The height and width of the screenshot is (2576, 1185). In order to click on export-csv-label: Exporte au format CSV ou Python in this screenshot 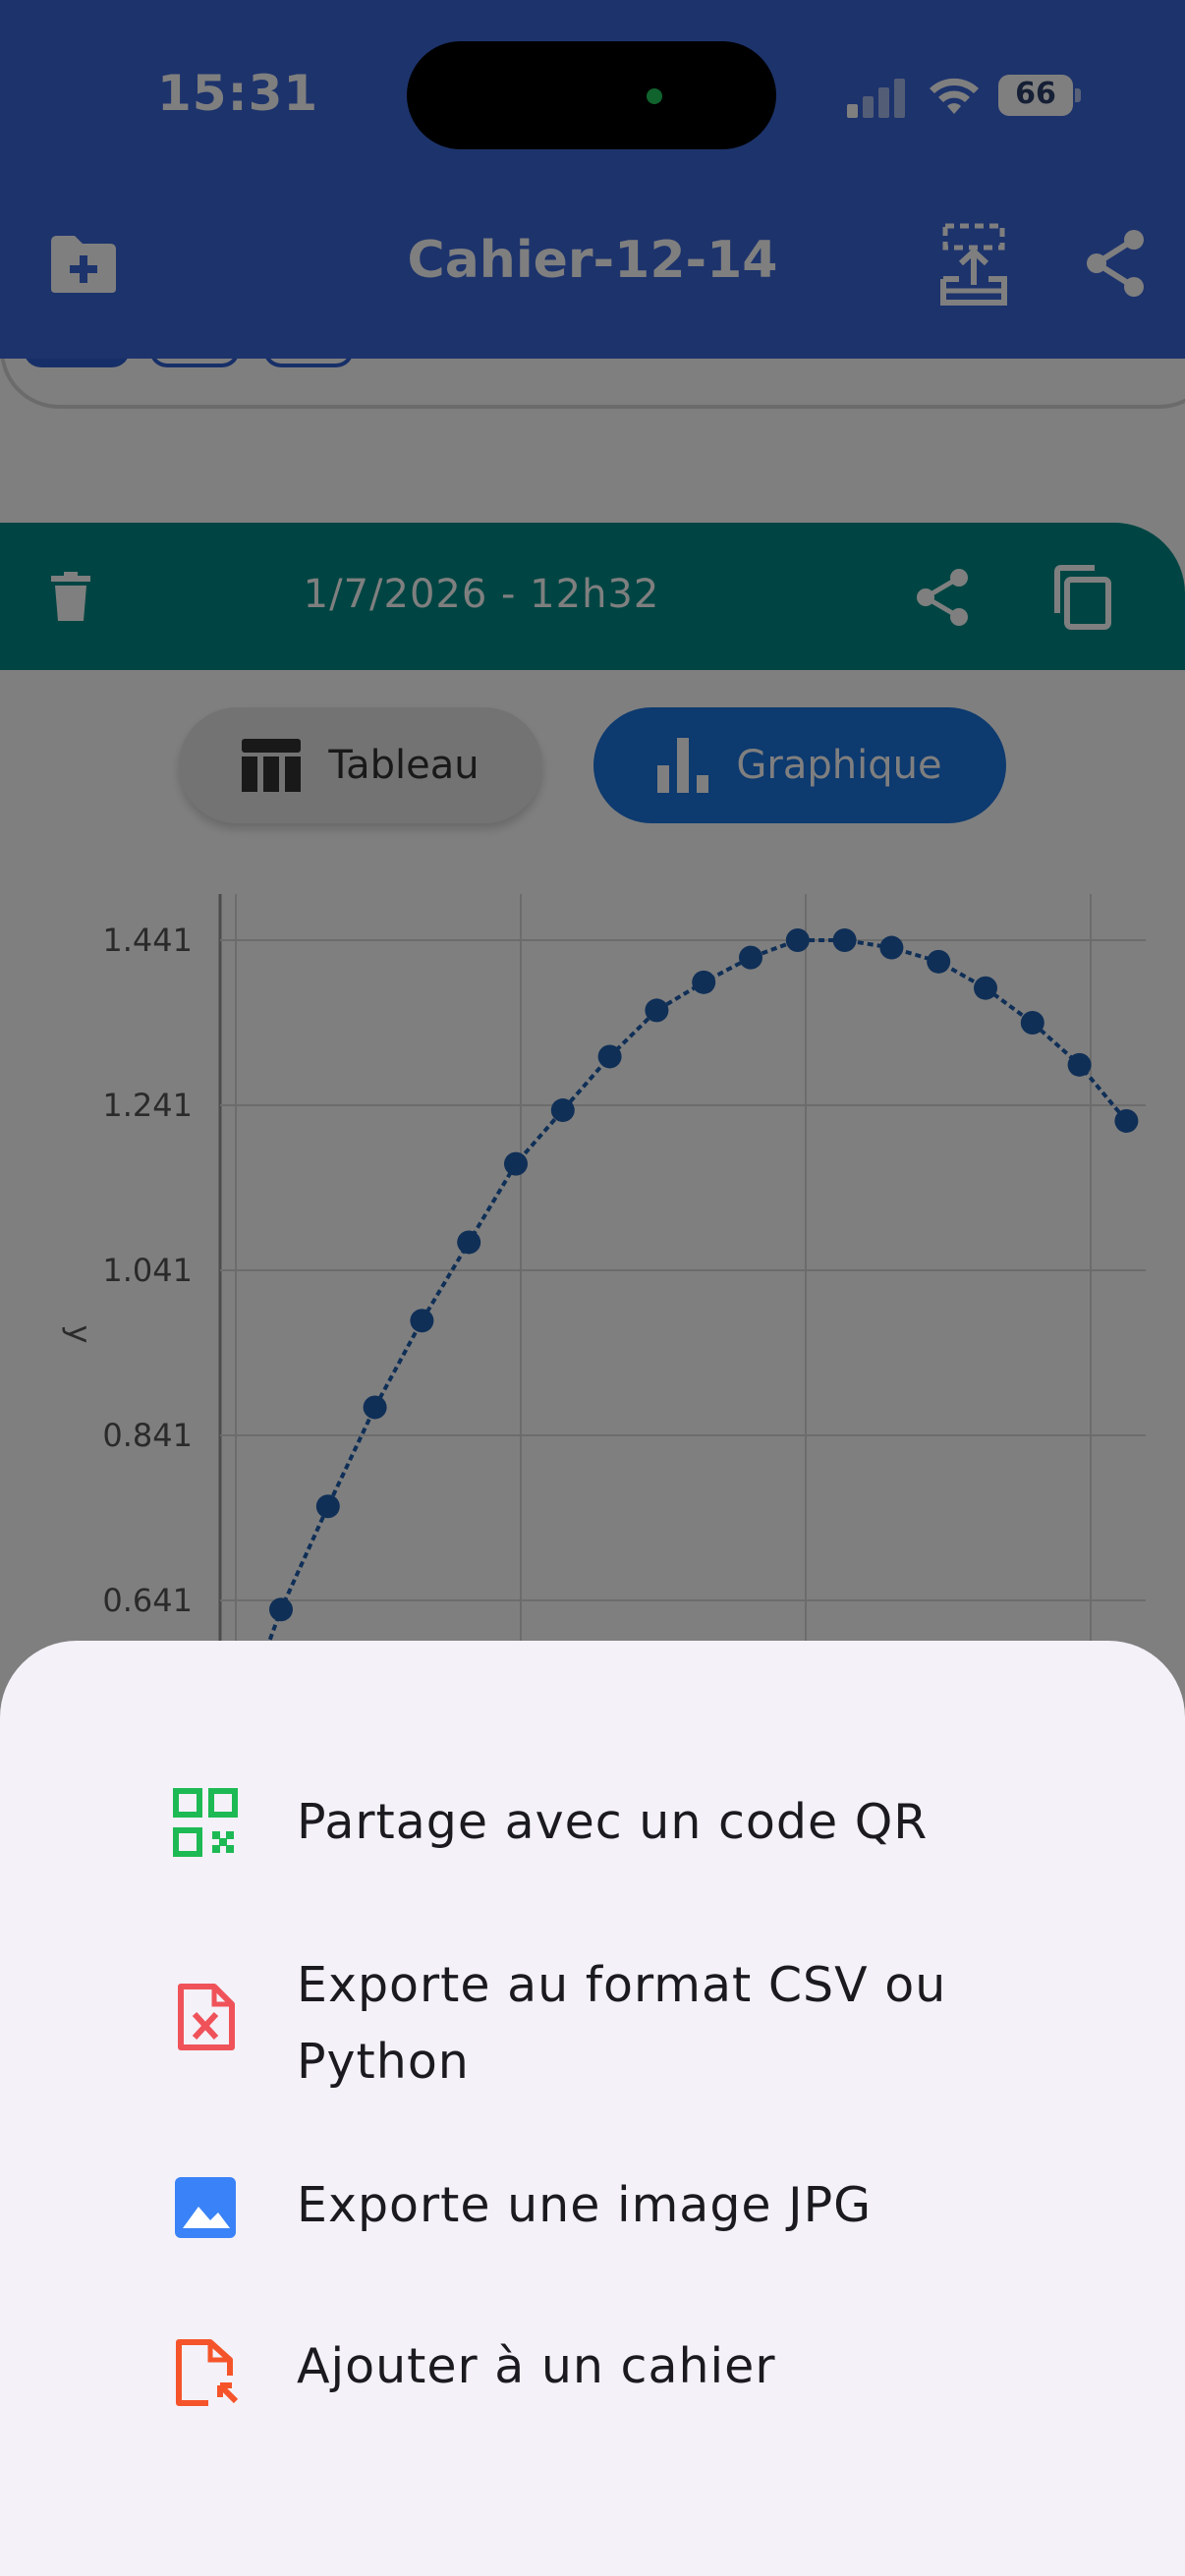, I will do `click(622, 2023)`.